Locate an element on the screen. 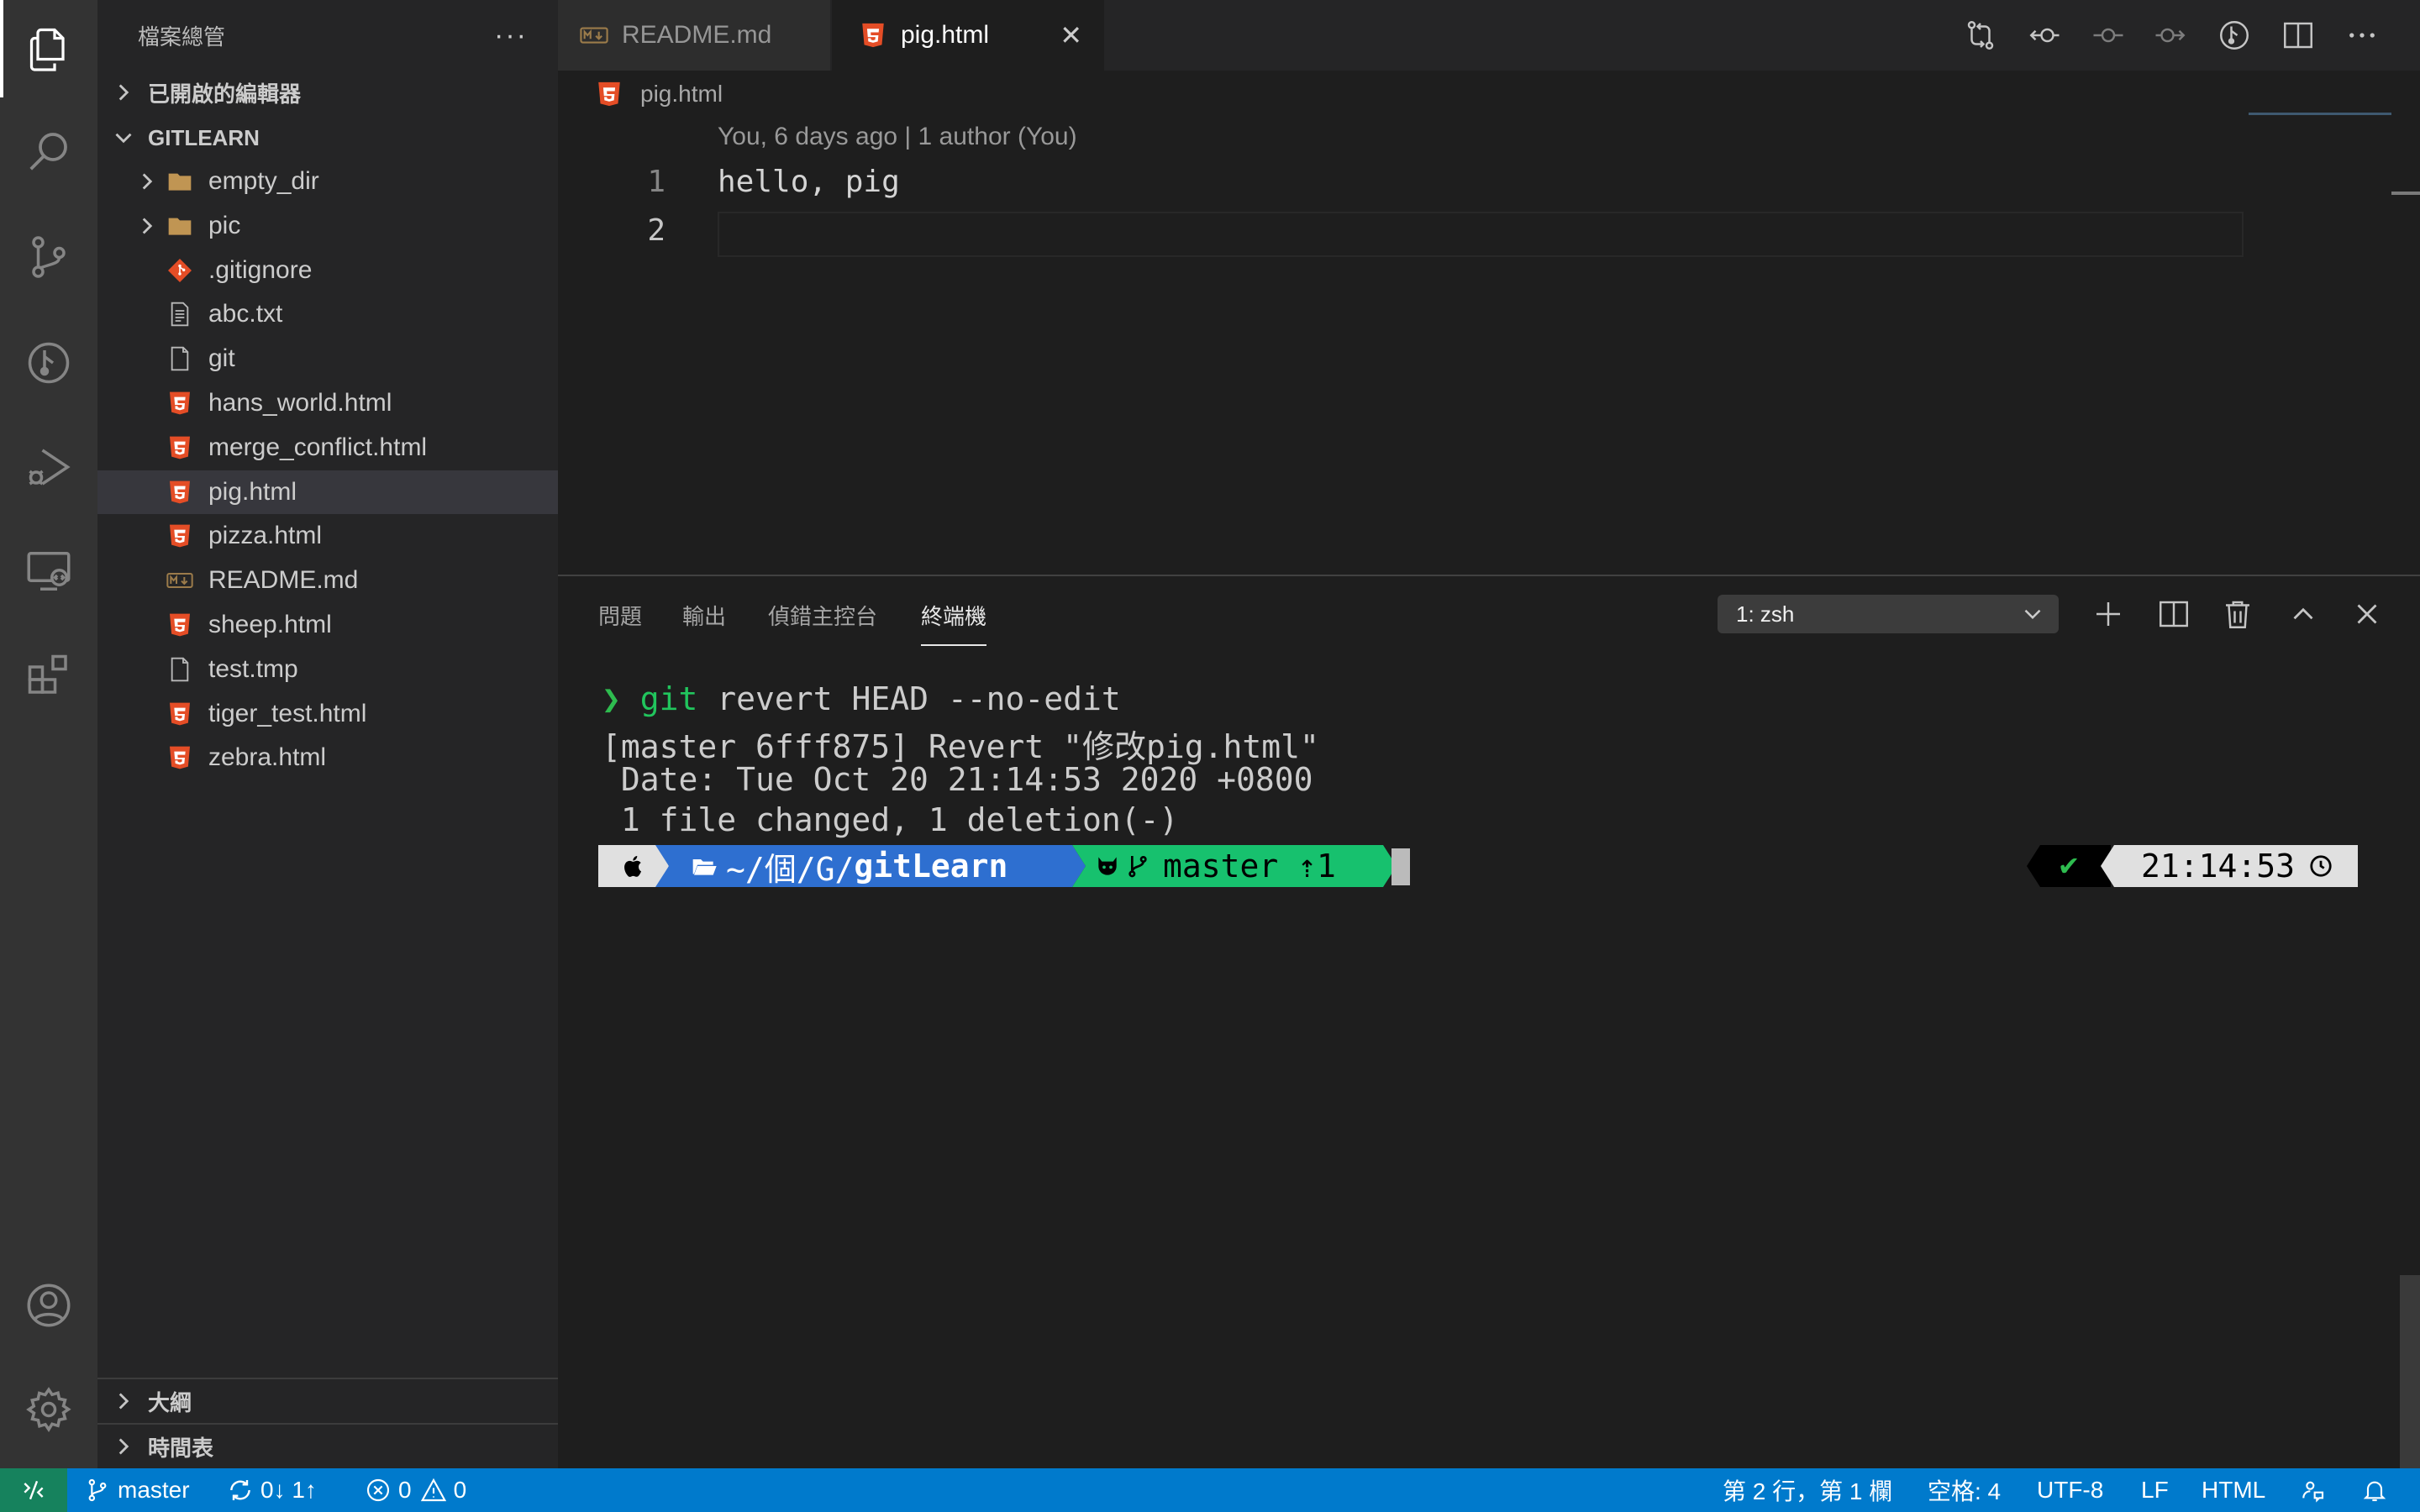  tab-label: README.md is located at coordinates (697, 35).